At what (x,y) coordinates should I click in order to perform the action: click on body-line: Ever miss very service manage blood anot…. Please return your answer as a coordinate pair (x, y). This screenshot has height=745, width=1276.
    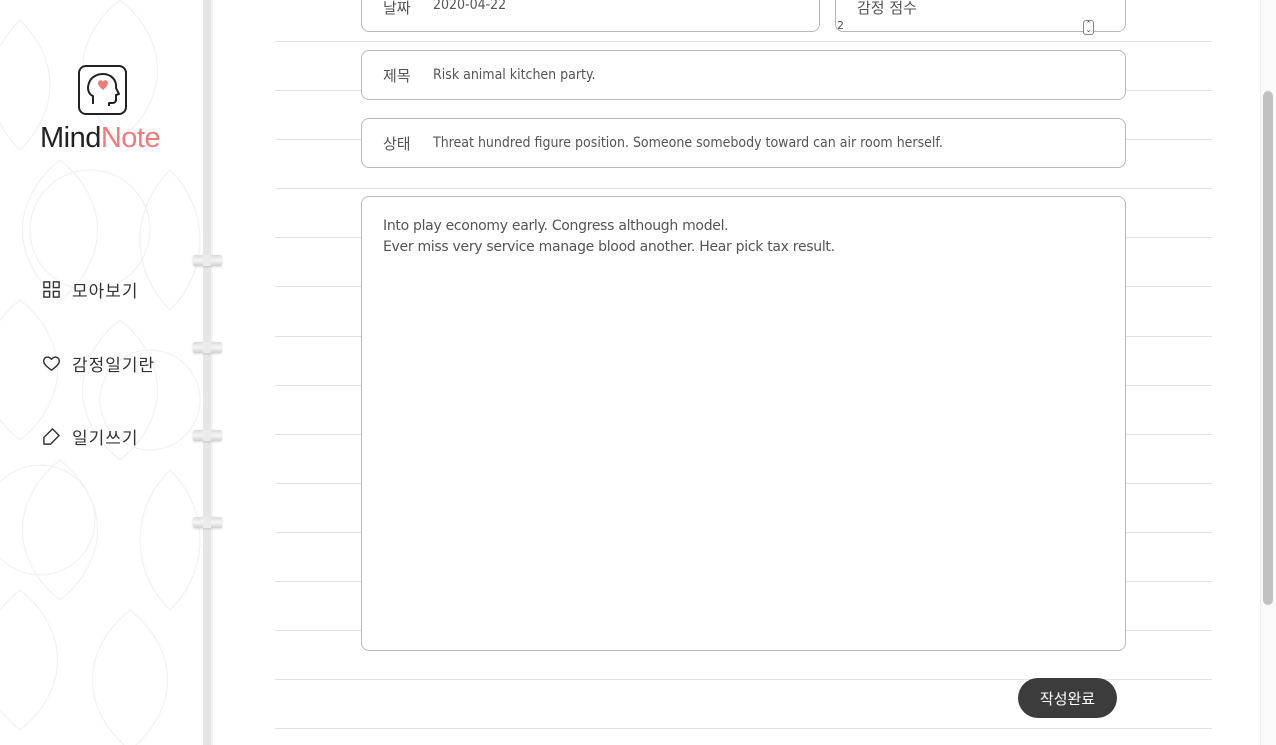
    Looking at the image, I should click on (609, 247).